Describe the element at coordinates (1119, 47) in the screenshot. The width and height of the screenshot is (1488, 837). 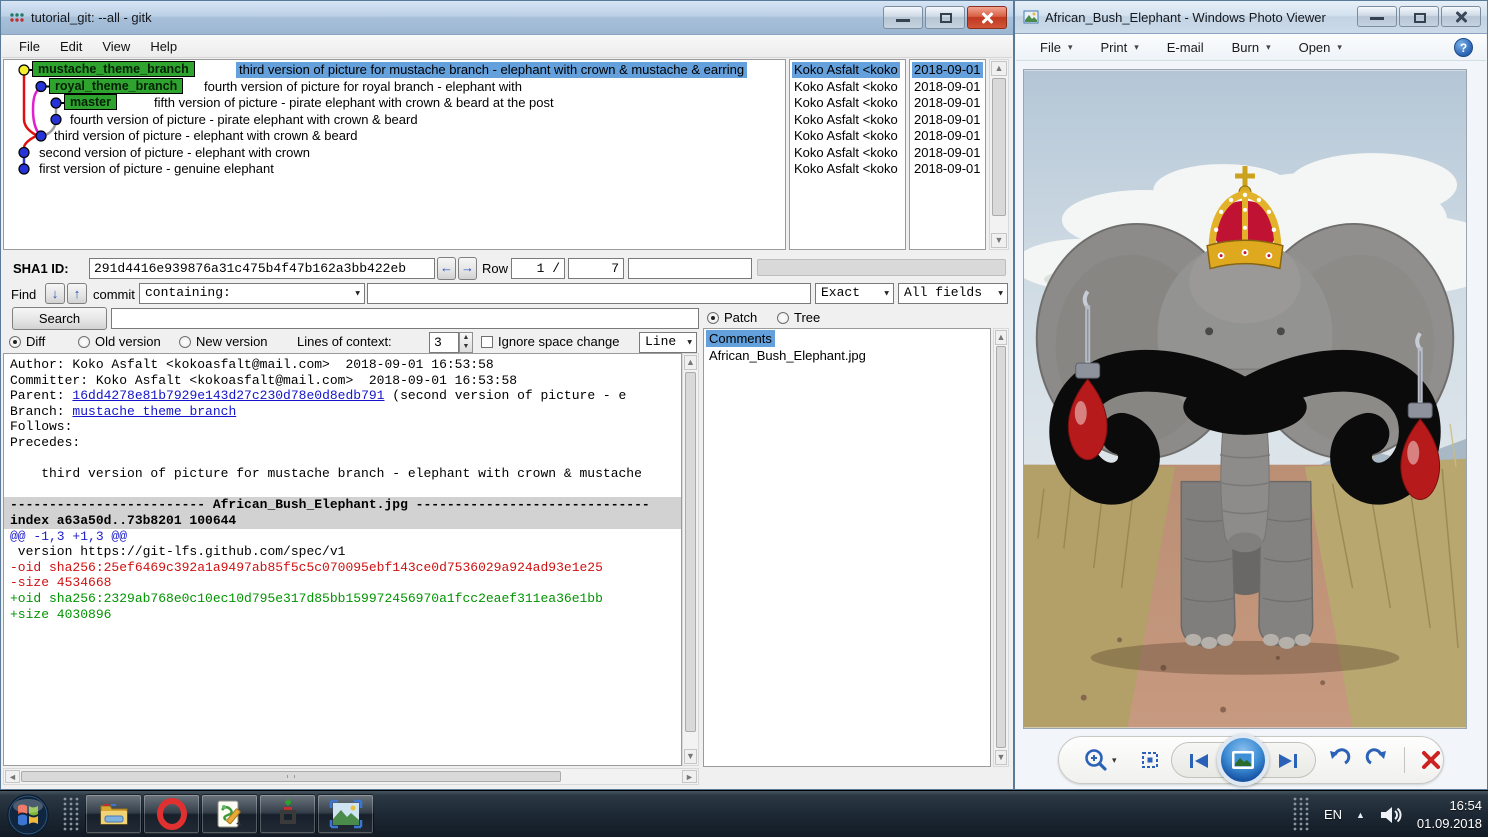
I see `pv-menu-print: Print ▾` at that location.